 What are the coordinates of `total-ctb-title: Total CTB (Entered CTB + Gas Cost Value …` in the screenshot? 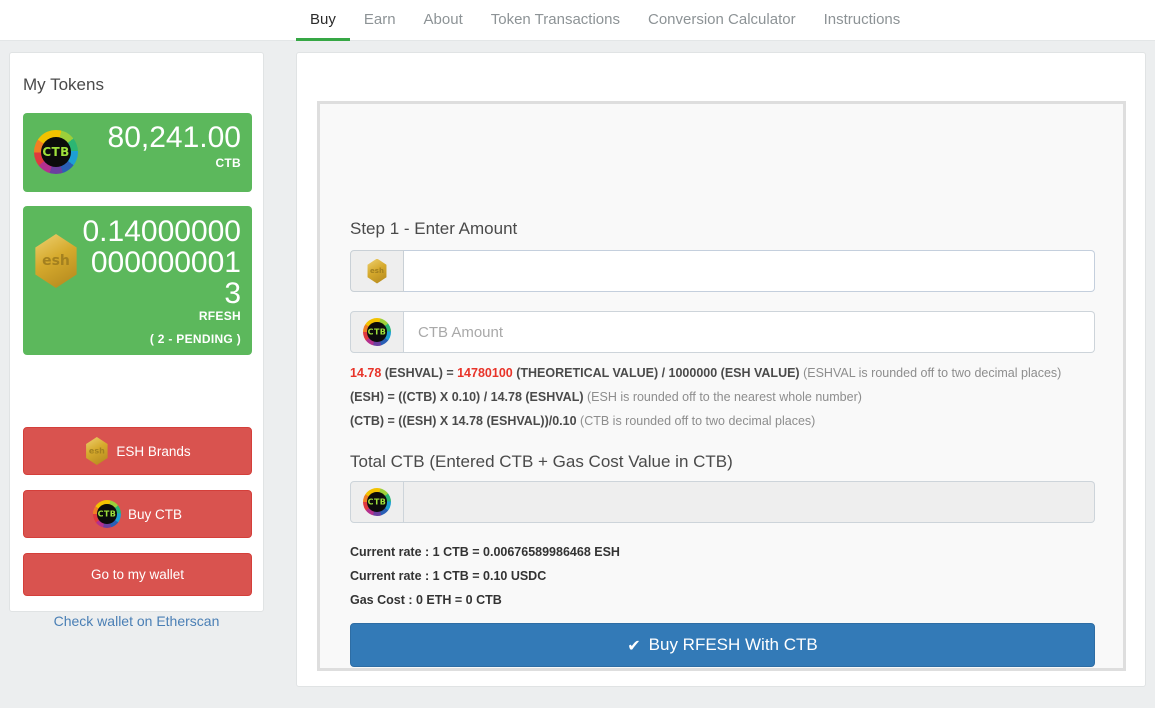 It's located at (541, 461).